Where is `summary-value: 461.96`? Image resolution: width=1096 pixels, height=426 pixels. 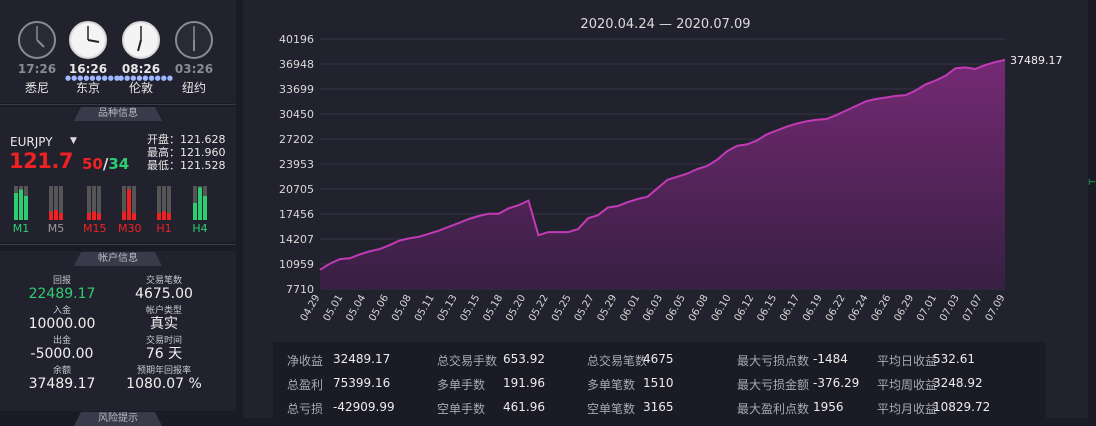
summary-value: 461.96 is located at coordinates (524, 407).